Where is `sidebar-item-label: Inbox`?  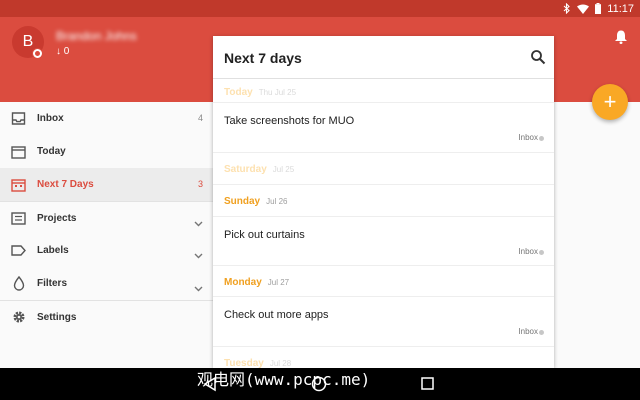 sidebar-item-label: Inbox is located at coordinates (50, 118).